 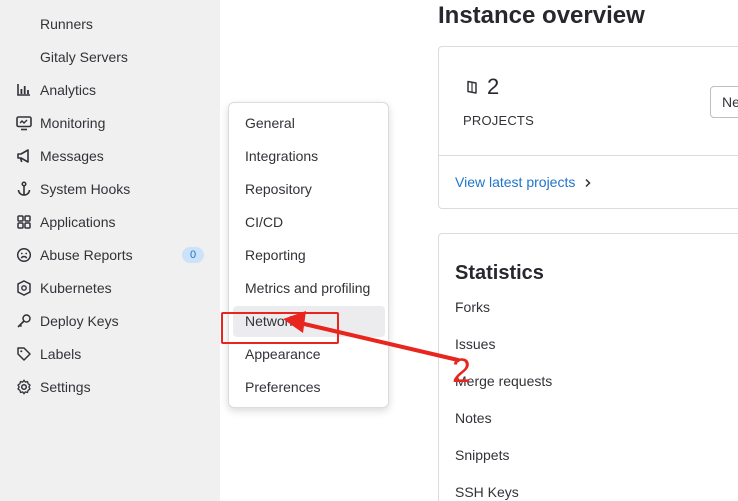 I want to click on sidebar-item-monitoring: Monitoring, so click(x=110, y=123).